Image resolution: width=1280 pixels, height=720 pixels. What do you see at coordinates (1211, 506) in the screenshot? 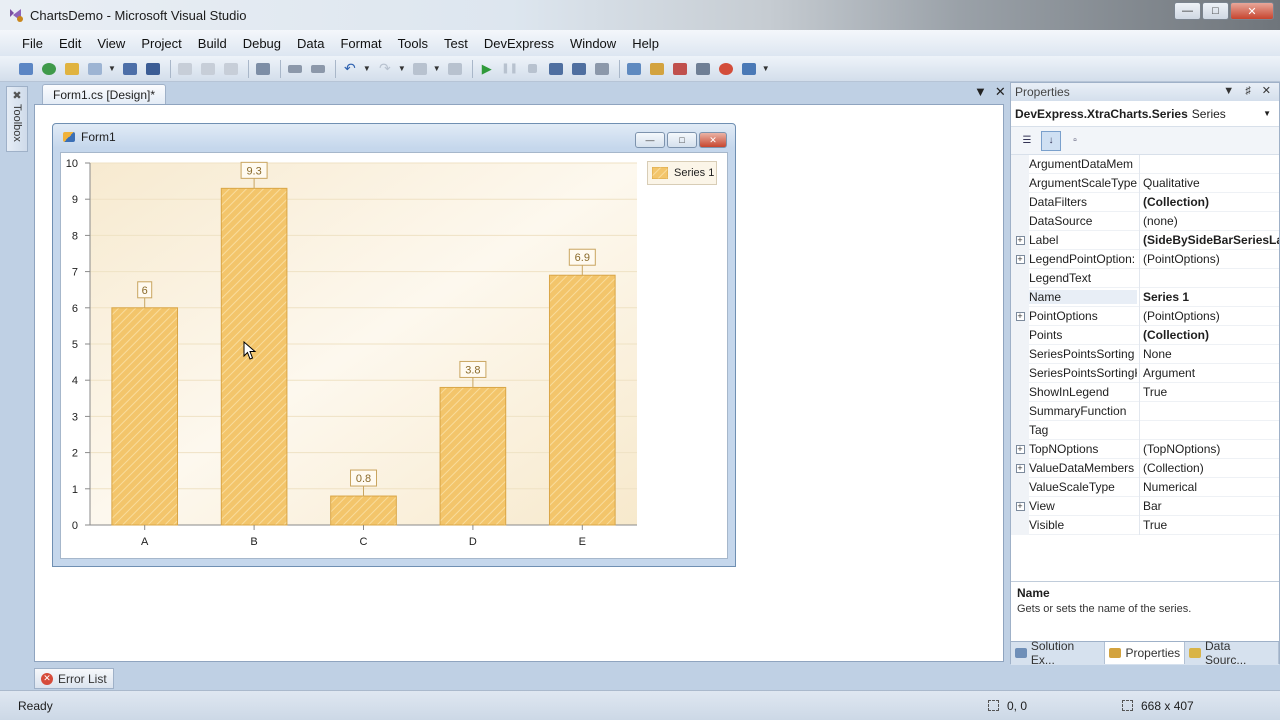
I see `property-value: Bar` at bounding box center [1211, 506].